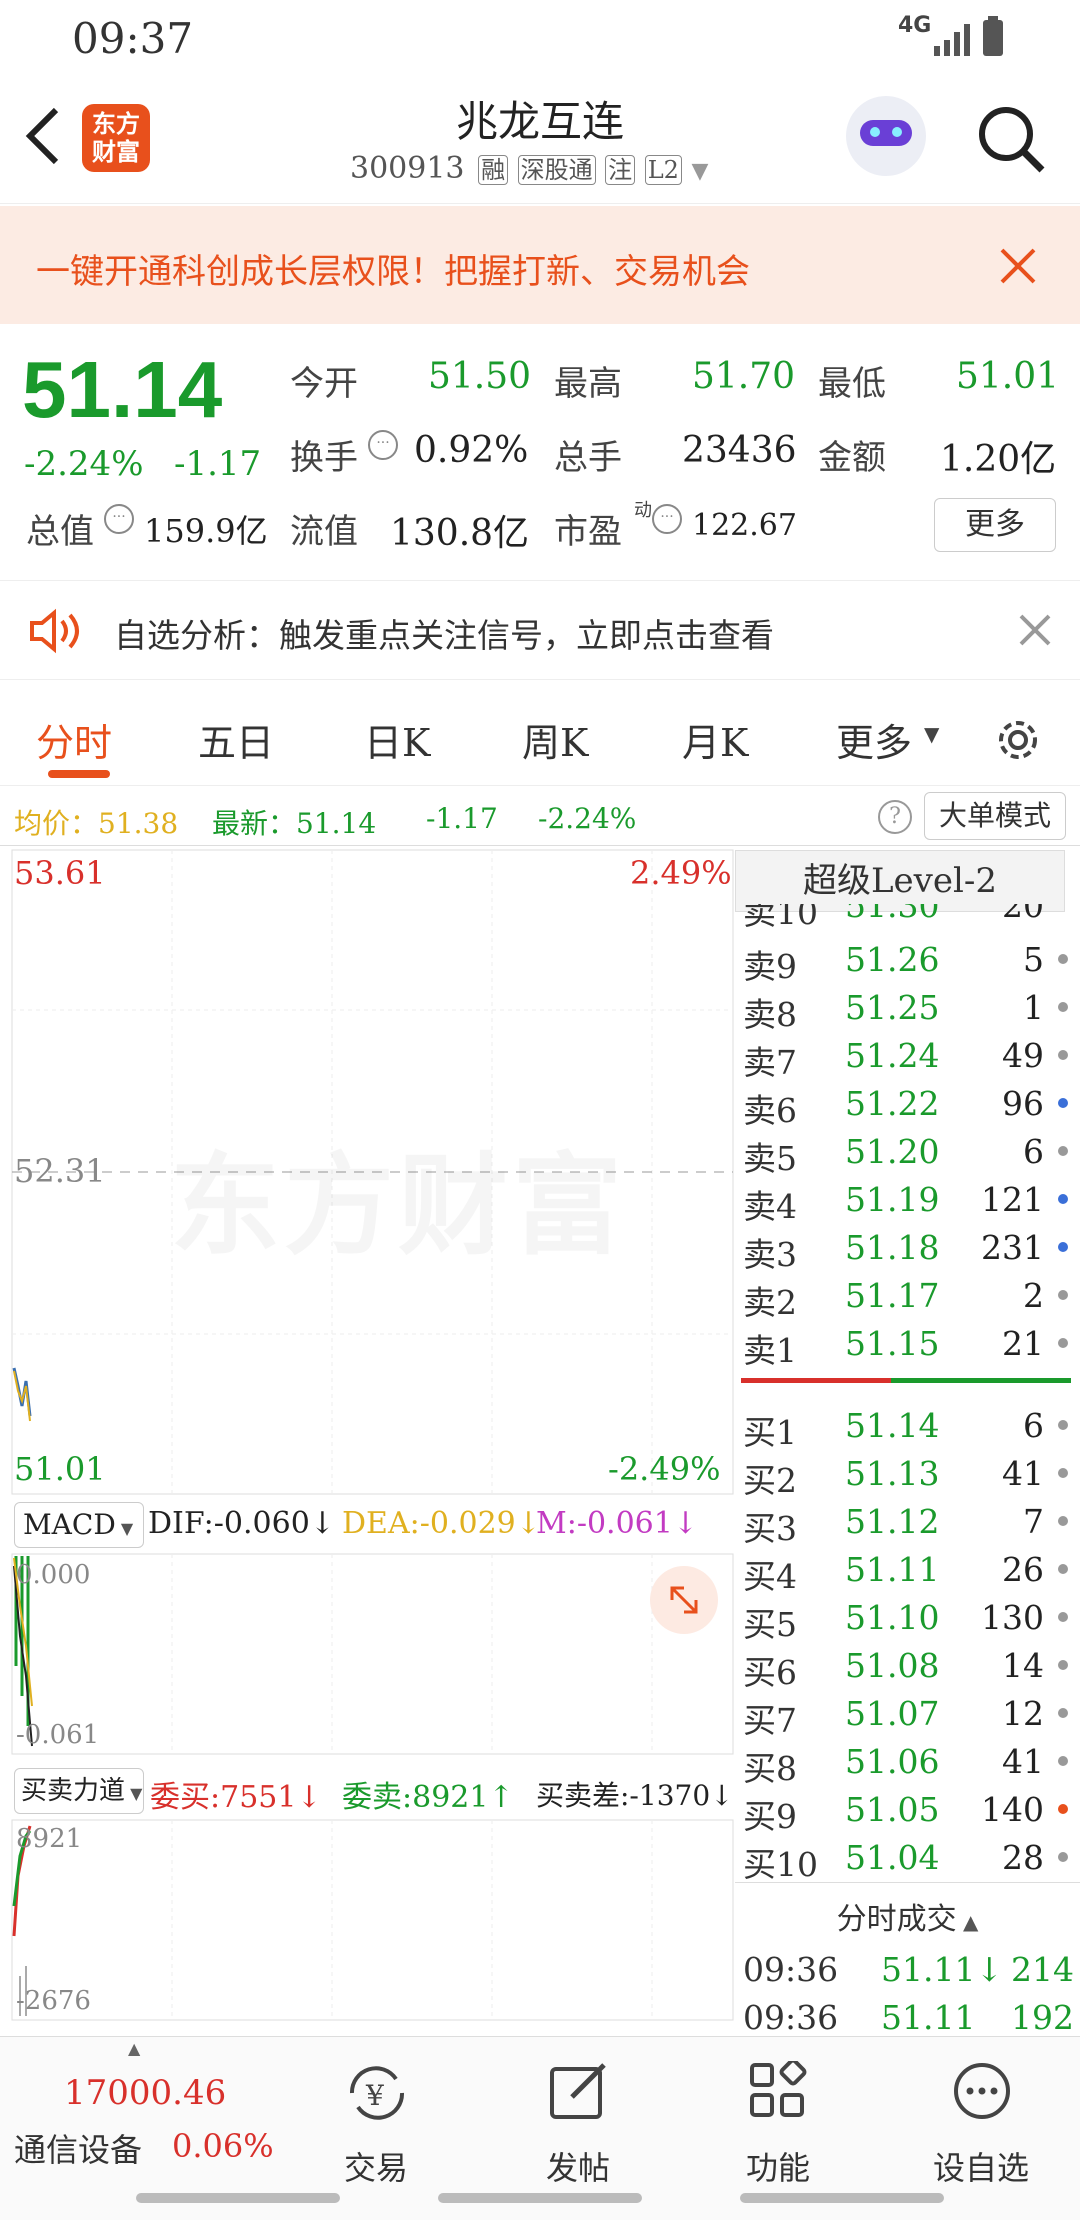  Describe the element at coordinates (932, 734) in the screenshot. I see `chevron-down-icon: ▼` at that location.